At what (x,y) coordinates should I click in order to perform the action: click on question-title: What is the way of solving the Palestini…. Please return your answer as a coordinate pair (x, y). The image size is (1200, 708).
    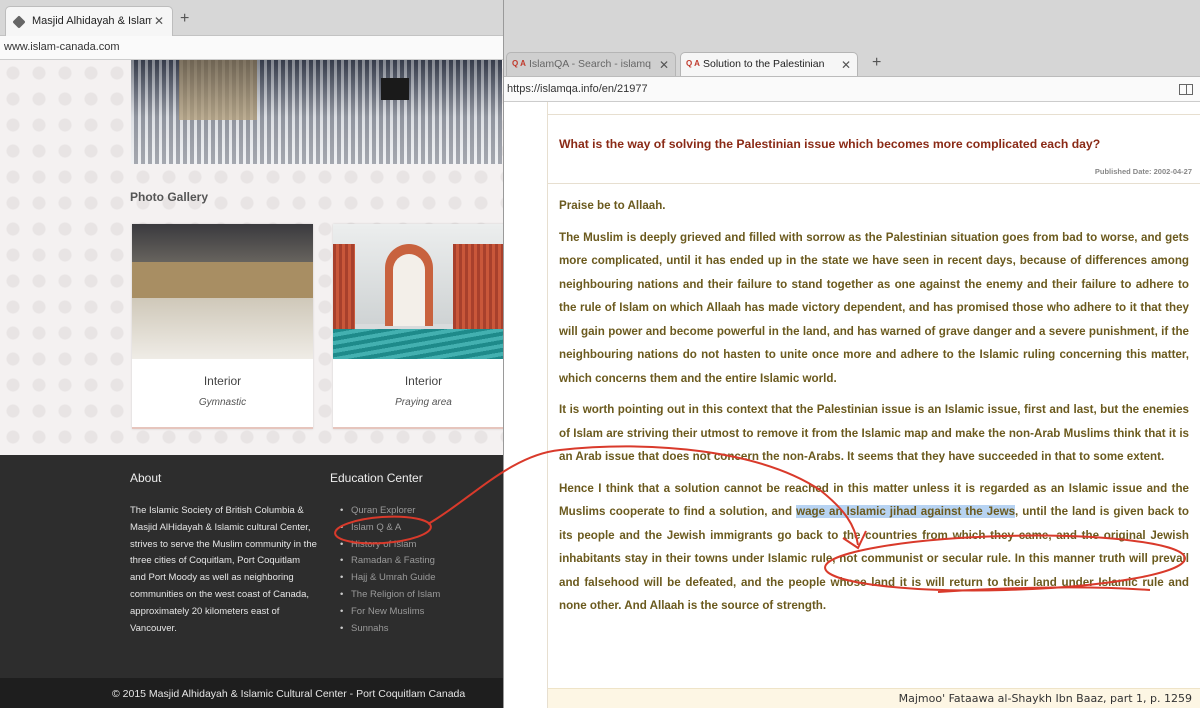
    Looking at the image, I should click on (830, 144).